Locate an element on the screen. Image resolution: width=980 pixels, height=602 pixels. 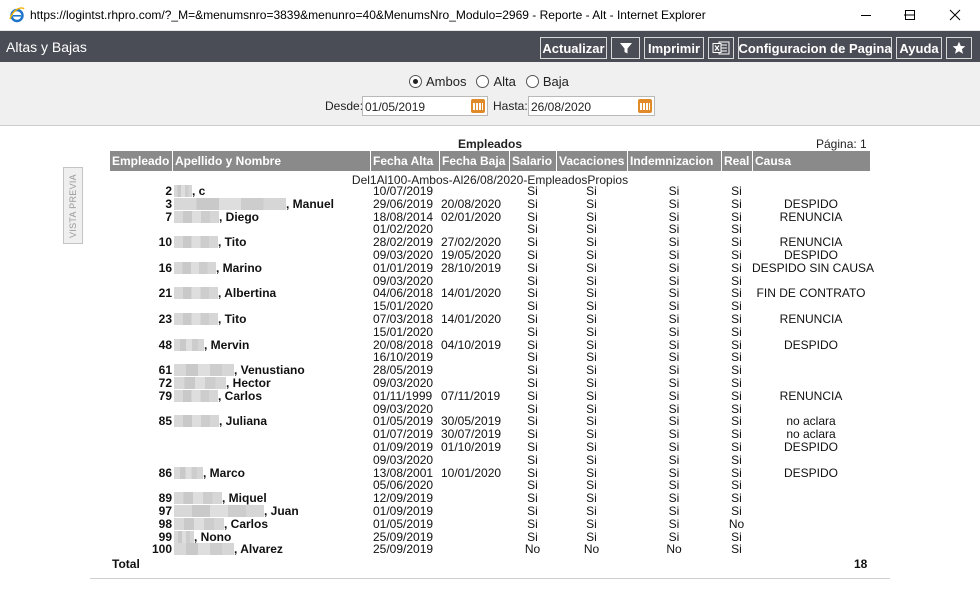
vacaciones-cell: No is located at coordinates (591, 549).